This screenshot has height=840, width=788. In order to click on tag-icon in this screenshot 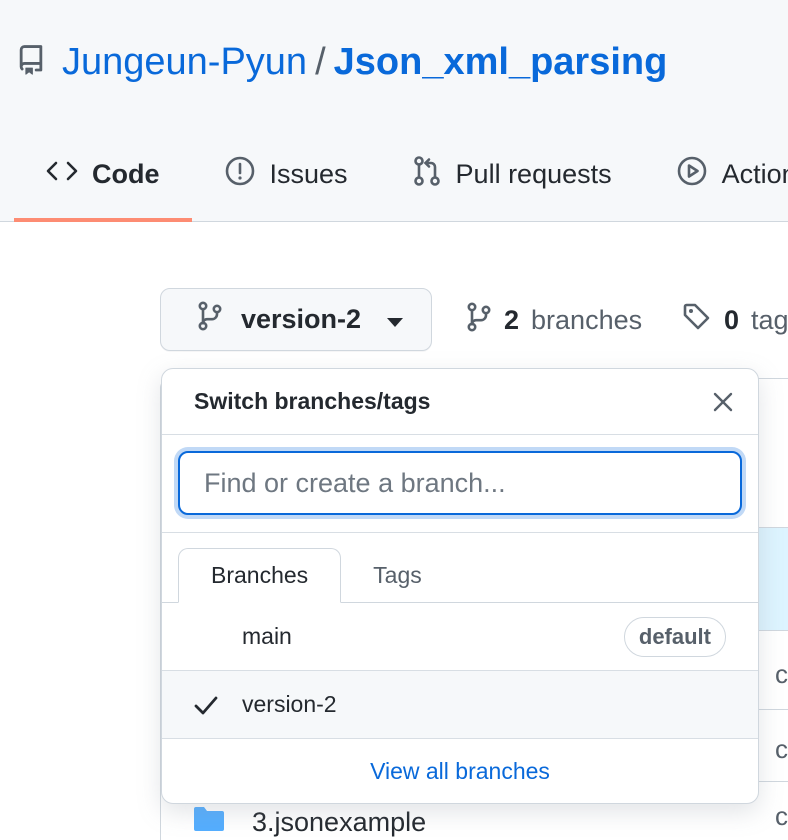, I will do `click(697, 320)`.